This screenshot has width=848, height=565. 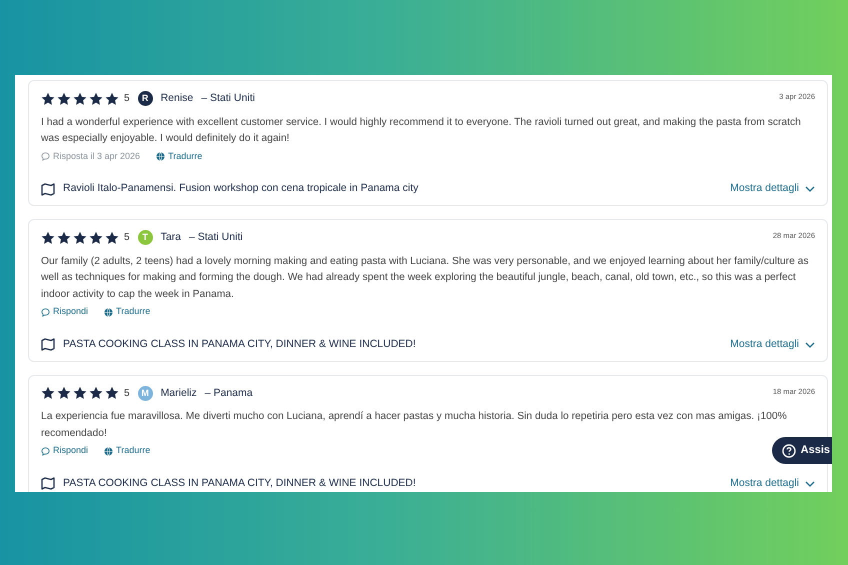 What do you see at coordinates (802, 450) in the screenshot?
I see `help-button: Assis` at bounding box center [802, 450].